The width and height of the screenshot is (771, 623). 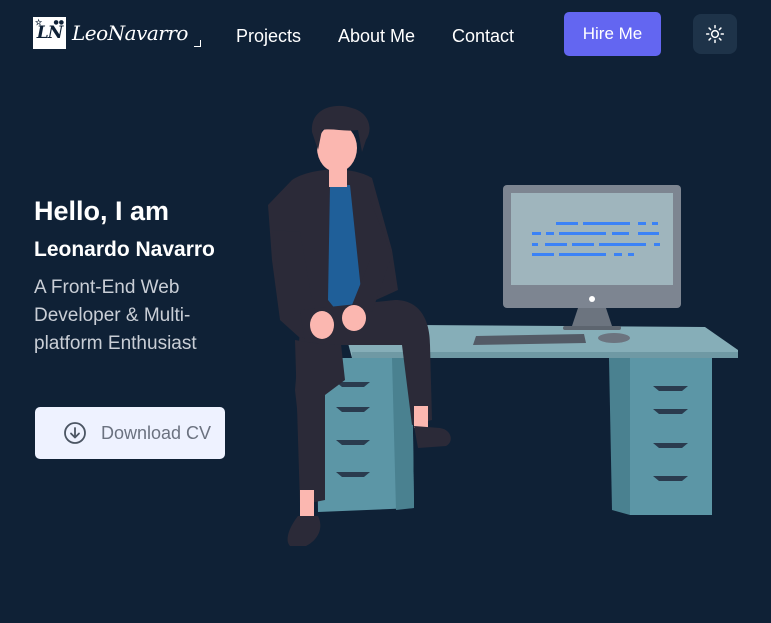 I want to click on hero-name: Leonardo Navarro, so click(x=124, y=249).